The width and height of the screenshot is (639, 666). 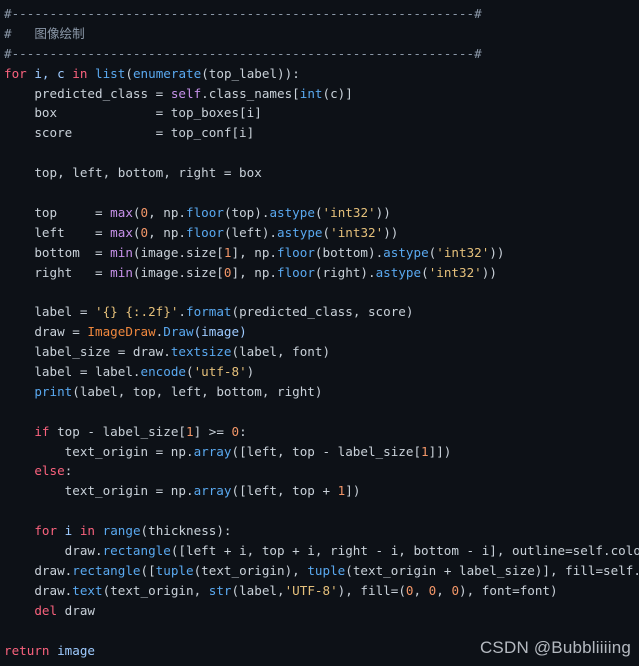 What do you see at coordinates (220, 590) in the screenshot?
I see `builtin-str: str` at bounding box center [220, 590].